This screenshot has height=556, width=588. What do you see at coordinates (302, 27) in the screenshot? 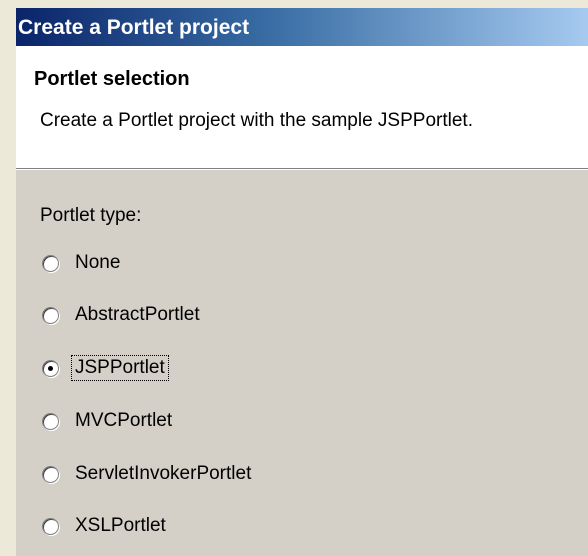
I see `window-titlebar: Create a Portlet project` at bounding box center [302, 27].